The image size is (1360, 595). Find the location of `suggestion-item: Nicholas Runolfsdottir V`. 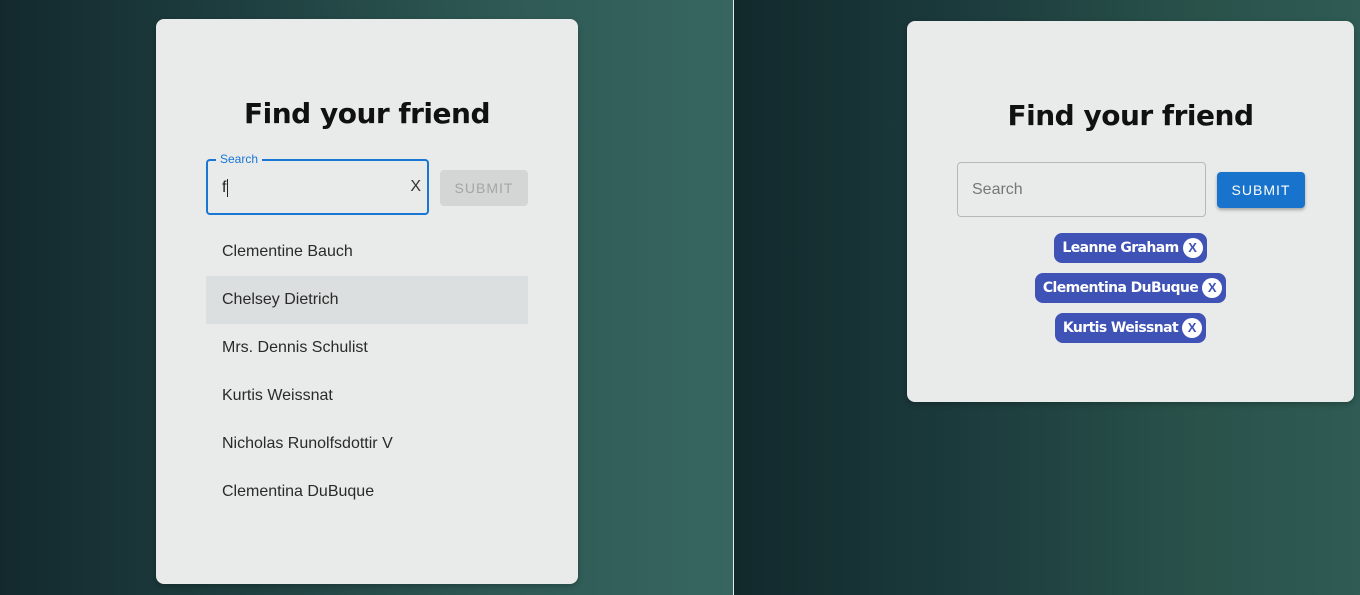

suggestion-item: Nicholas Runolfsdottir V is located at coordinates (367, 444).